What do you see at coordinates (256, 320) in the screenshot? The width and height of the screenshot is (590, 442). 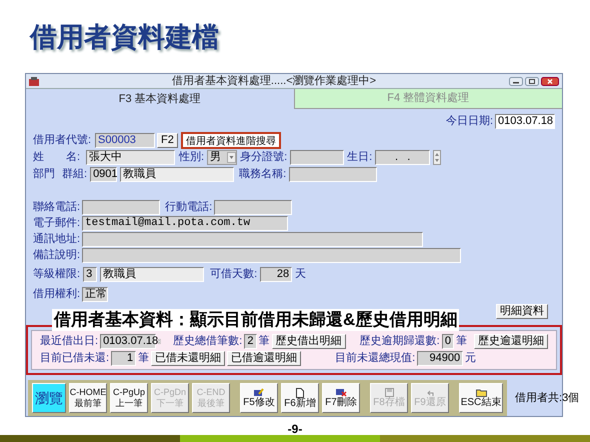 I see `caption-banner: 借用者基本資料：顯示目前借用未歸還&歷史借用明細` at bounding box center [256, 320].